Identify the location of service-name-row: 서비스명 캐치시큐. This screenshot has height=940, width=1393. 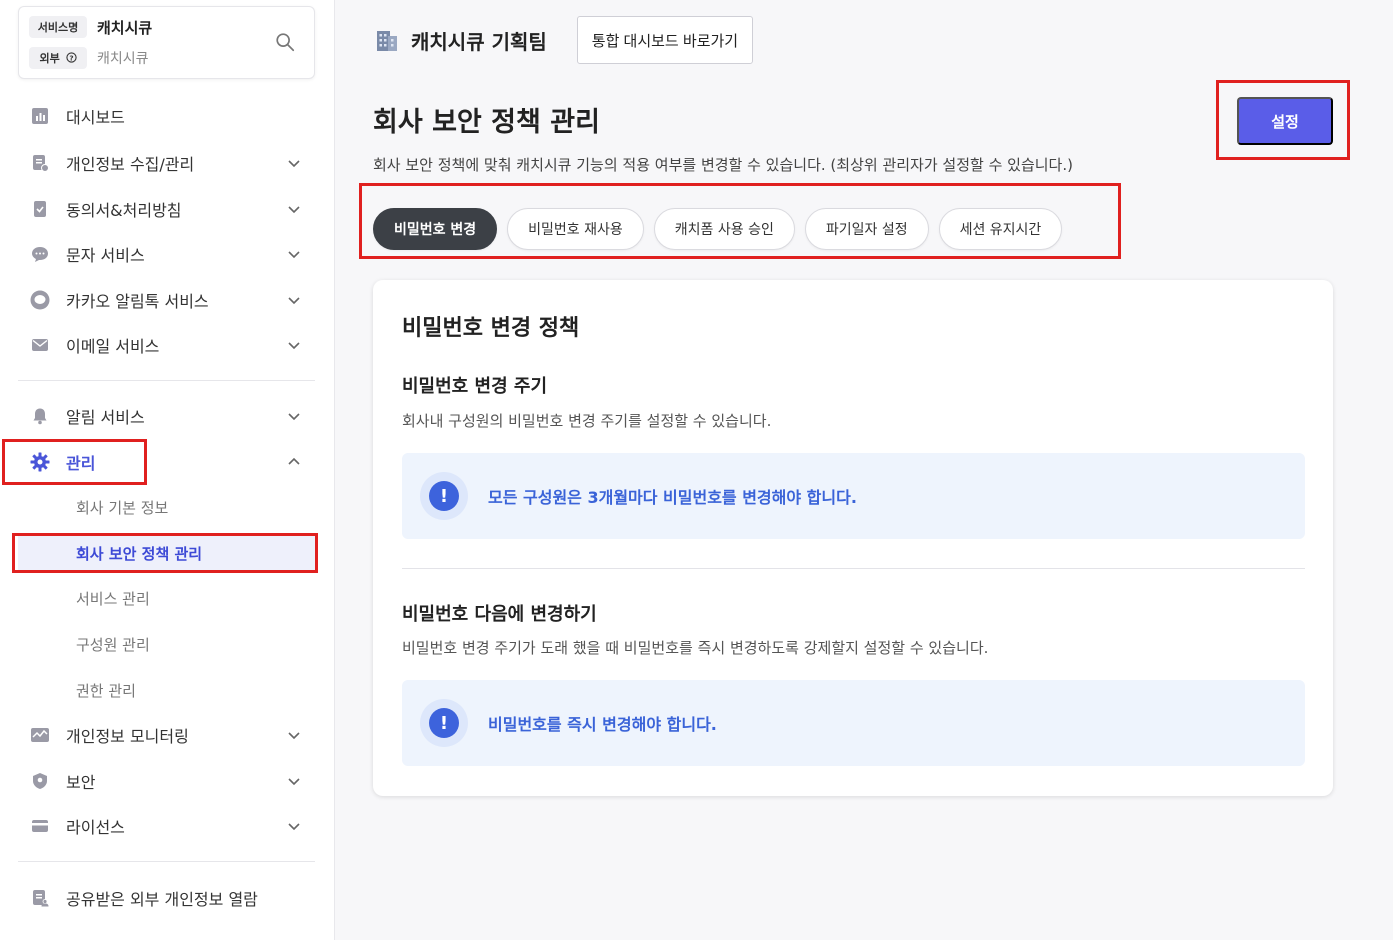
(90, 27).